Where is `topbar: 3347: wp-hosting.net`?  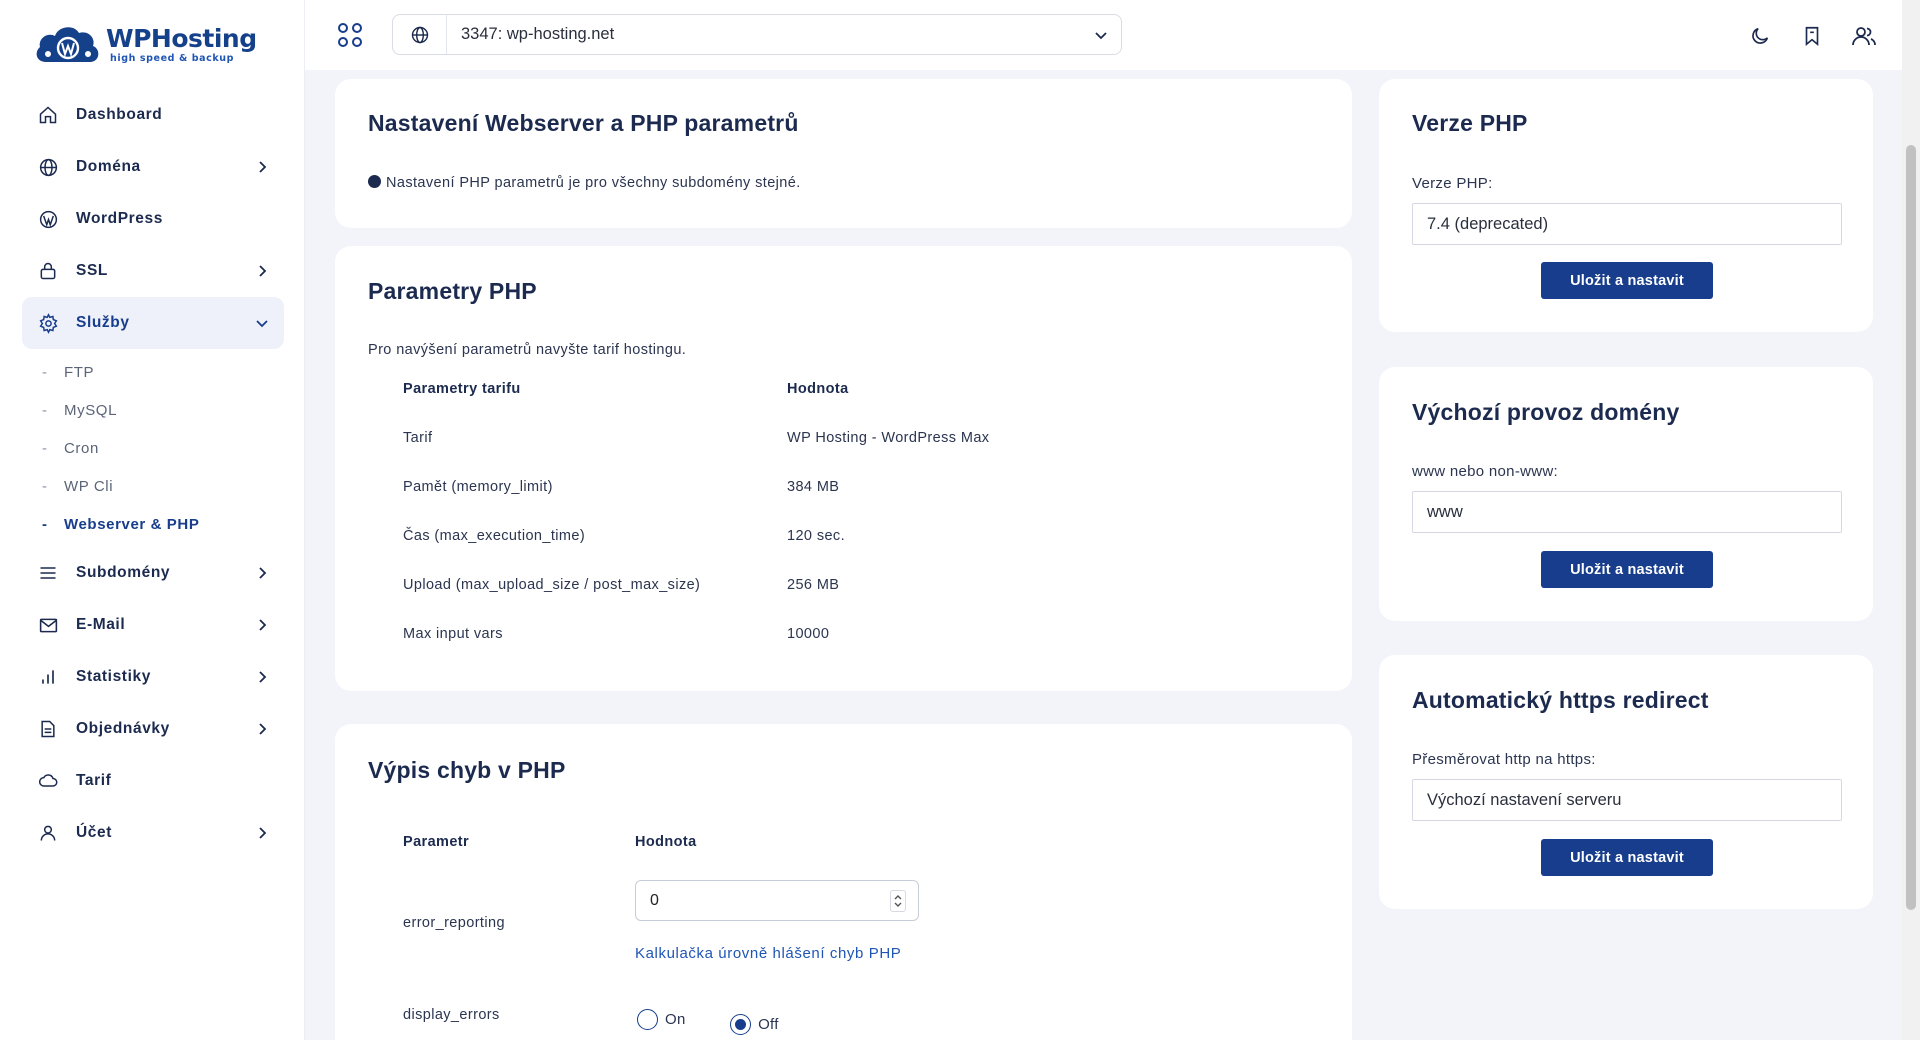 topbar: 3347: wp-hosting.net is located at coordinates (1103, 35).